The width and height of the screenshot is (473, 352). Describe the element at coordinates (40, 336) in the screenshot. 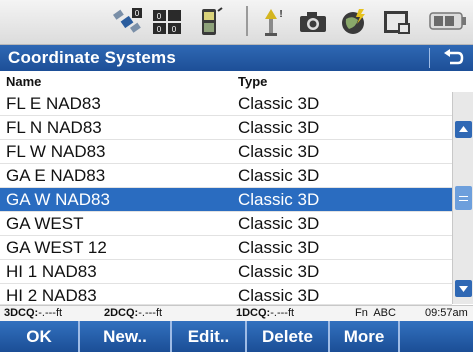

I see `ok-button: OK` at that location.